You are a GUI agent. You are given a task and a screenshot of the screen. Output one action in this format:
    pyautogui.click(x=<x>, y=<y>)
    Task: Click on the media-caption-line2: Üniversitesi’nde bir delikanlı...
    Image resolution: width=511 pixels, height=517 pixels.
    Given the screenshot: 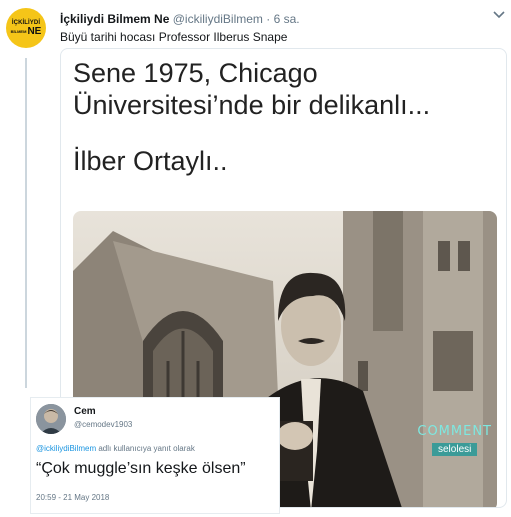 What is the action you would take?
    pyautogui.click(x=252, y=105)
    